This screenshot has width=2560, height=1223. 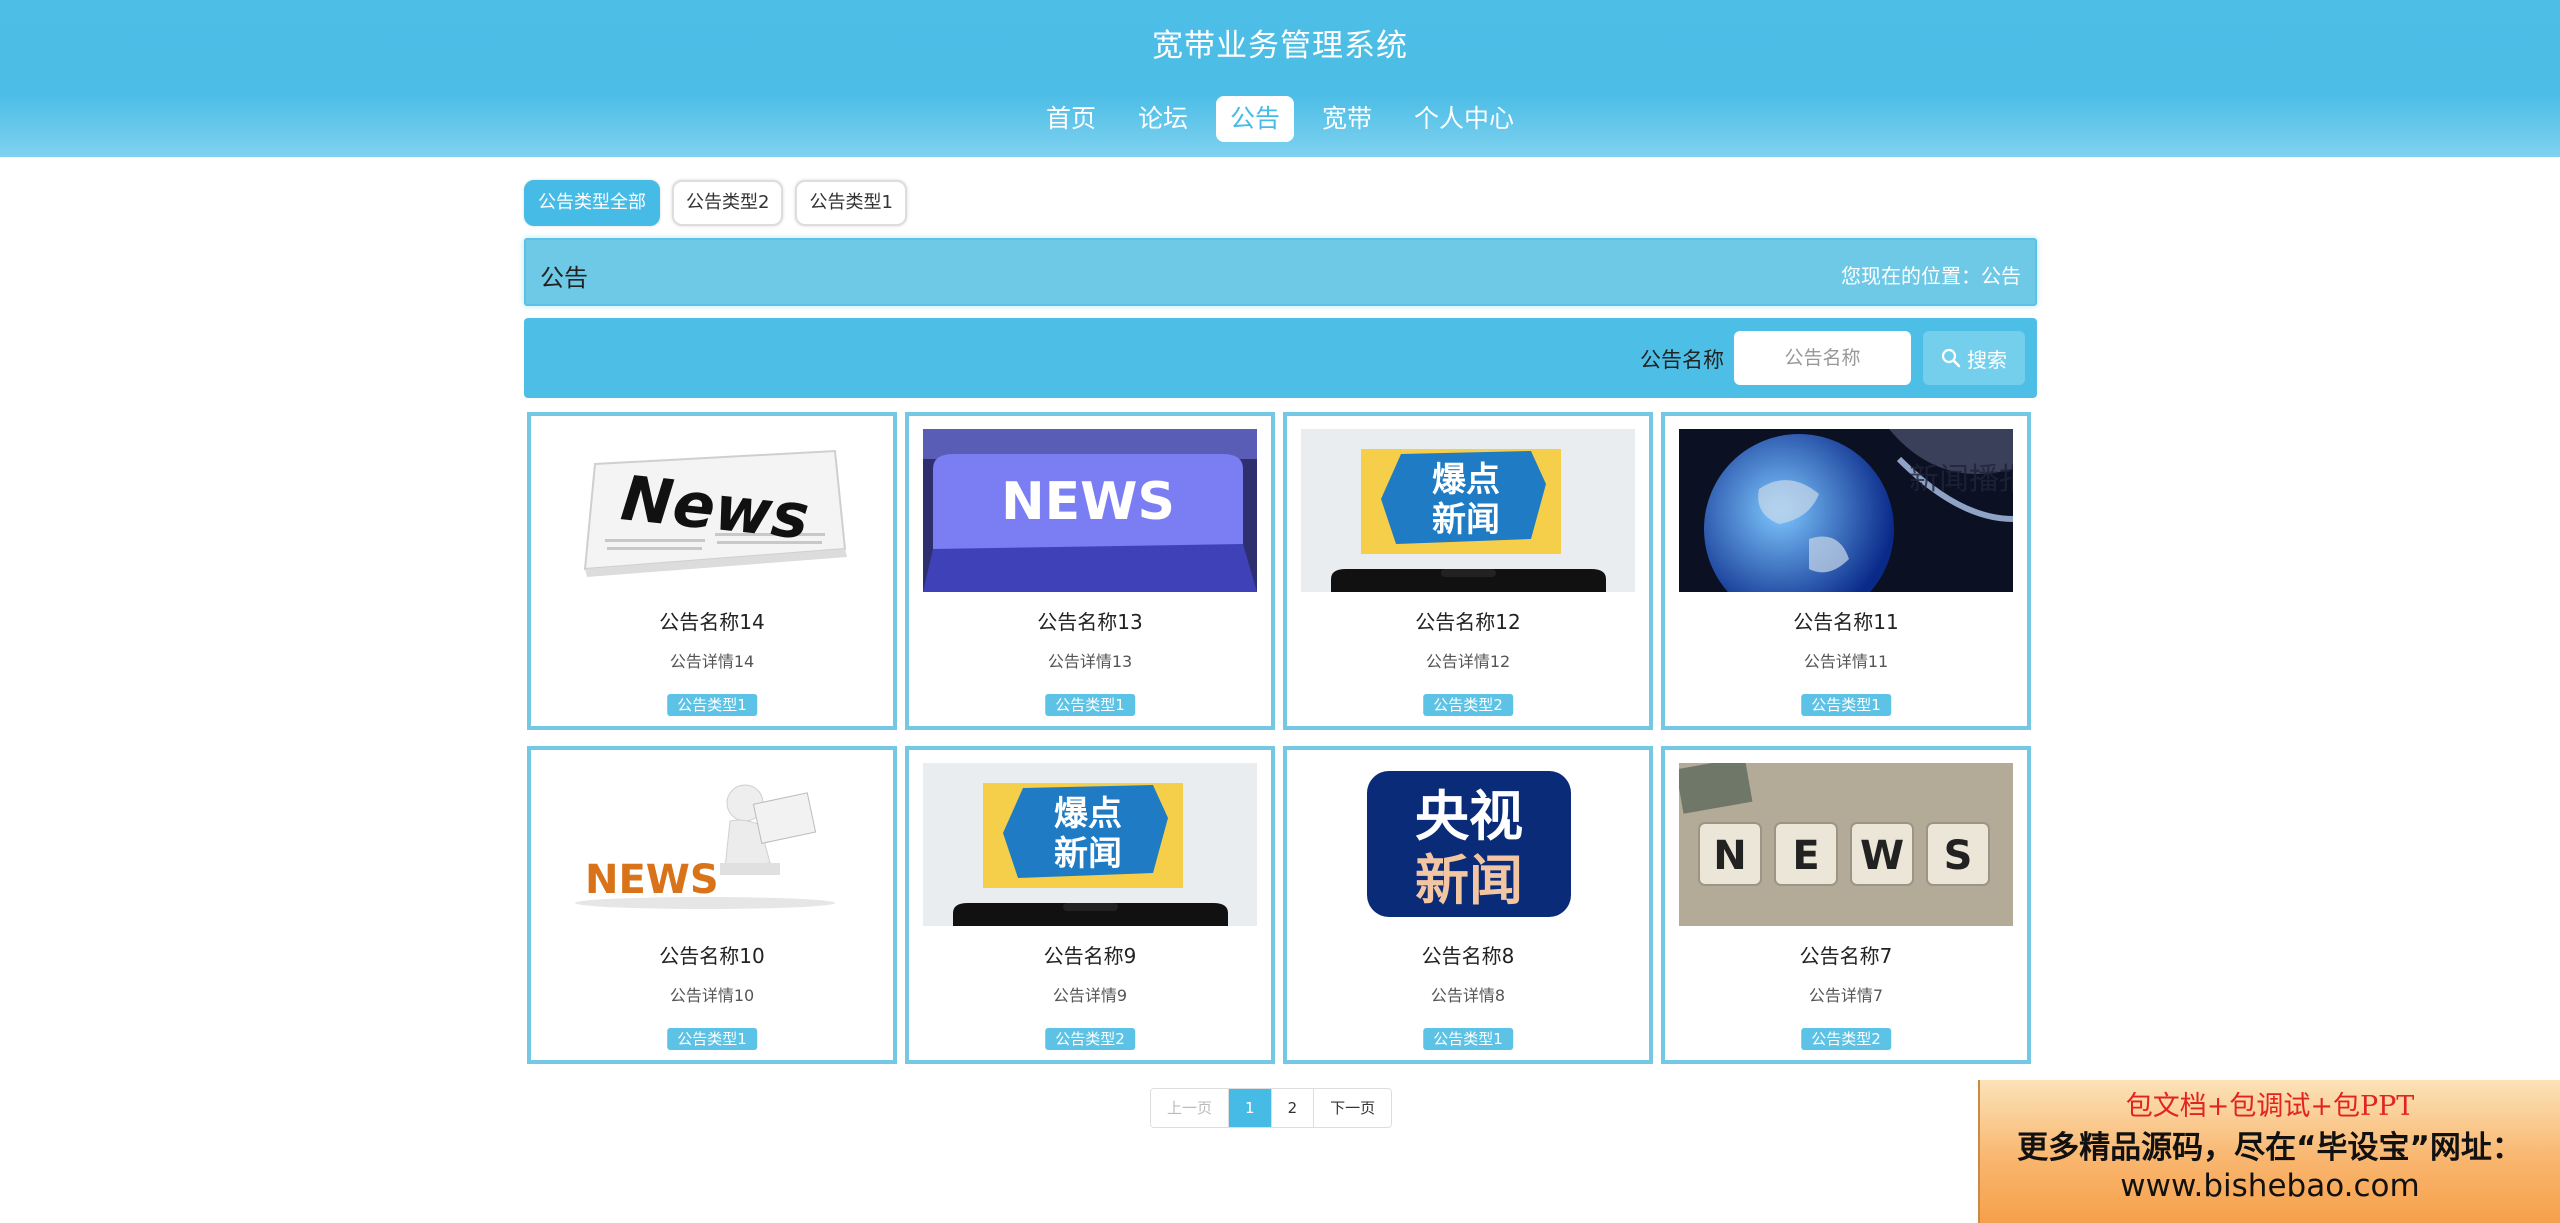 I want to click on search-icon, so click(x=1951, y=358).